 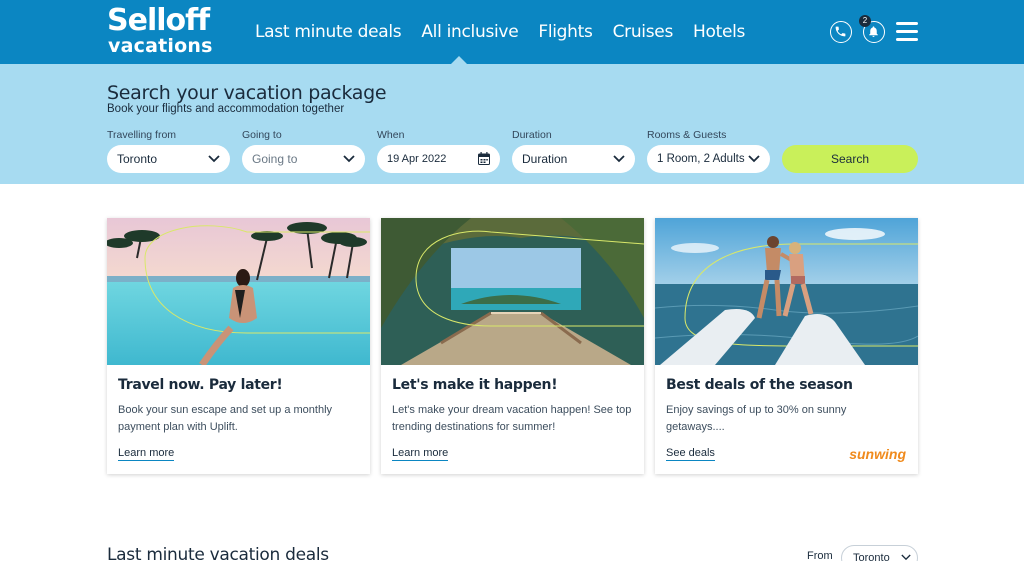 I want to click on nav-flights: Flights, so click(x=565, y=33).